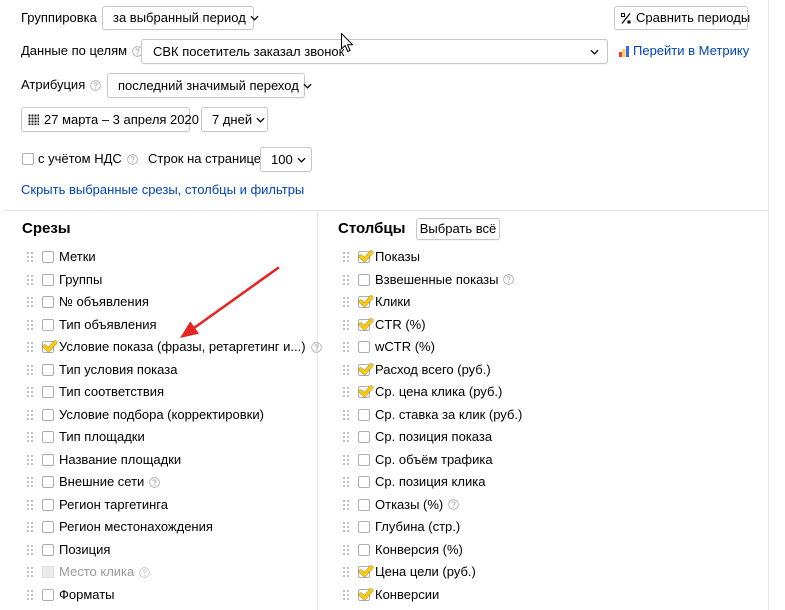 Image resolution: width=785 pixels, height=610 pixels. Describe the element at coordinates (432, 414) in the screenshot. I see `column-row: Ср. ставка за клик (руб.)` at that location.